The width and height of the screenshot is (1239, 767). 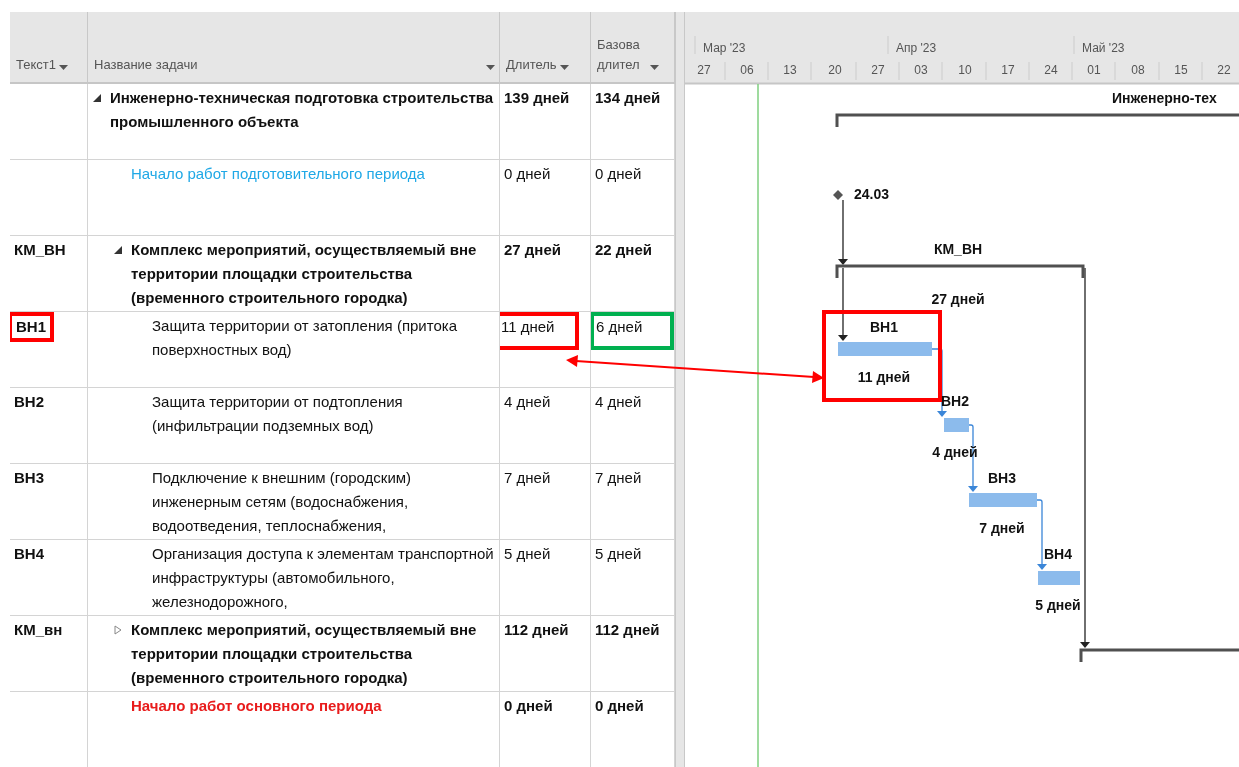 What do you see at coordinates (527, 401) in the screenshot?
I see `duration-value: 4 дней` at bounding box center [527, 401].